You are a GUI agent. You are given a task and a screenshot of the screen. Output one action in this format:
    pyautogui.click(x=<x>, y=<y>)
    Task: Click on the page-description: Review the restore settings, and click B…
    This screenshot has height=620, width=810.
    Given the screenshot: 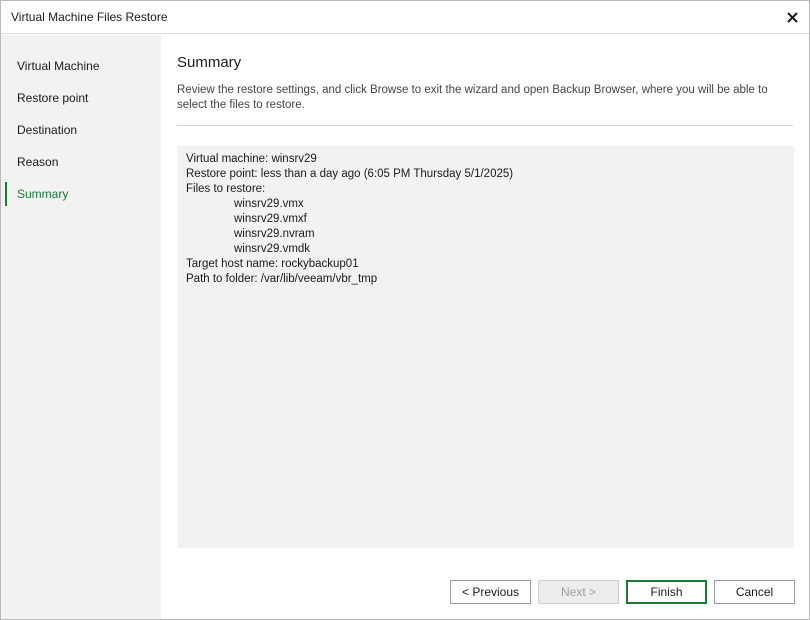 What is the action you would take?
    pyautogui.click(x=472, y=97)
    